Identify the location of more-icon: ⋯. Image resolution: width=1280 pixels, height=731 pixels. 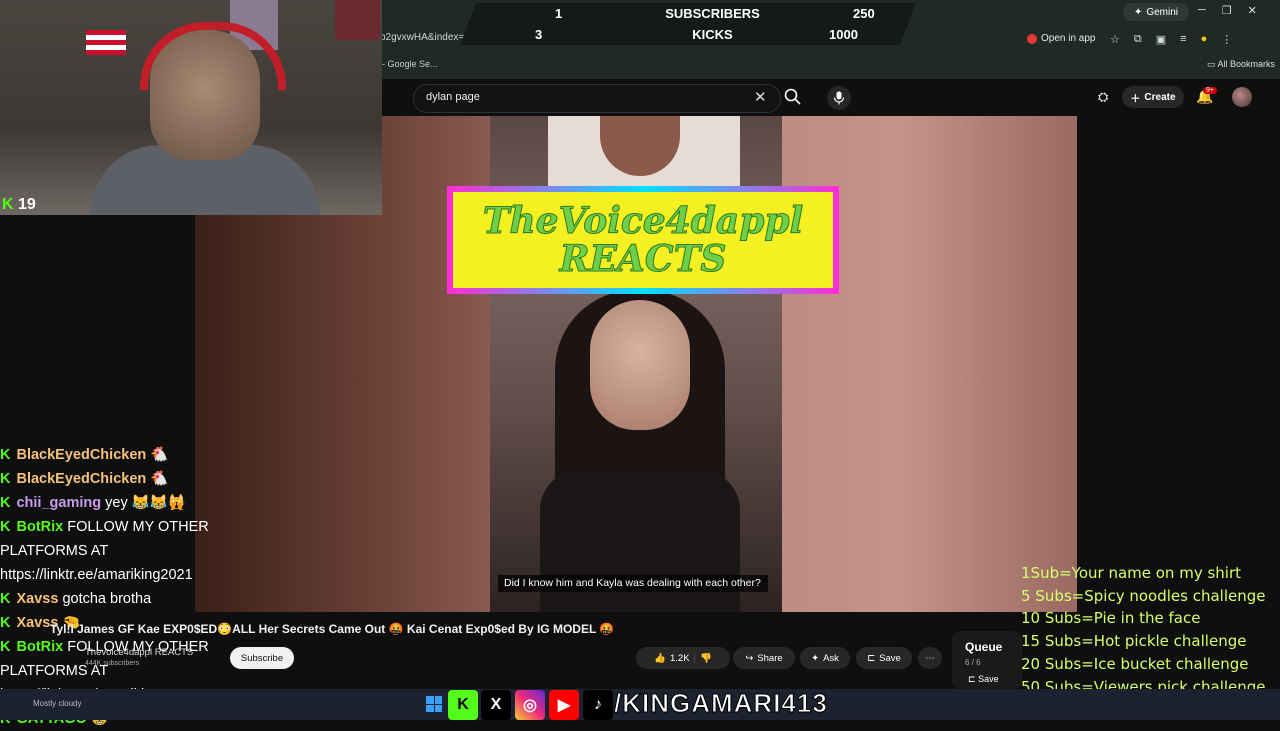
(930, 658).